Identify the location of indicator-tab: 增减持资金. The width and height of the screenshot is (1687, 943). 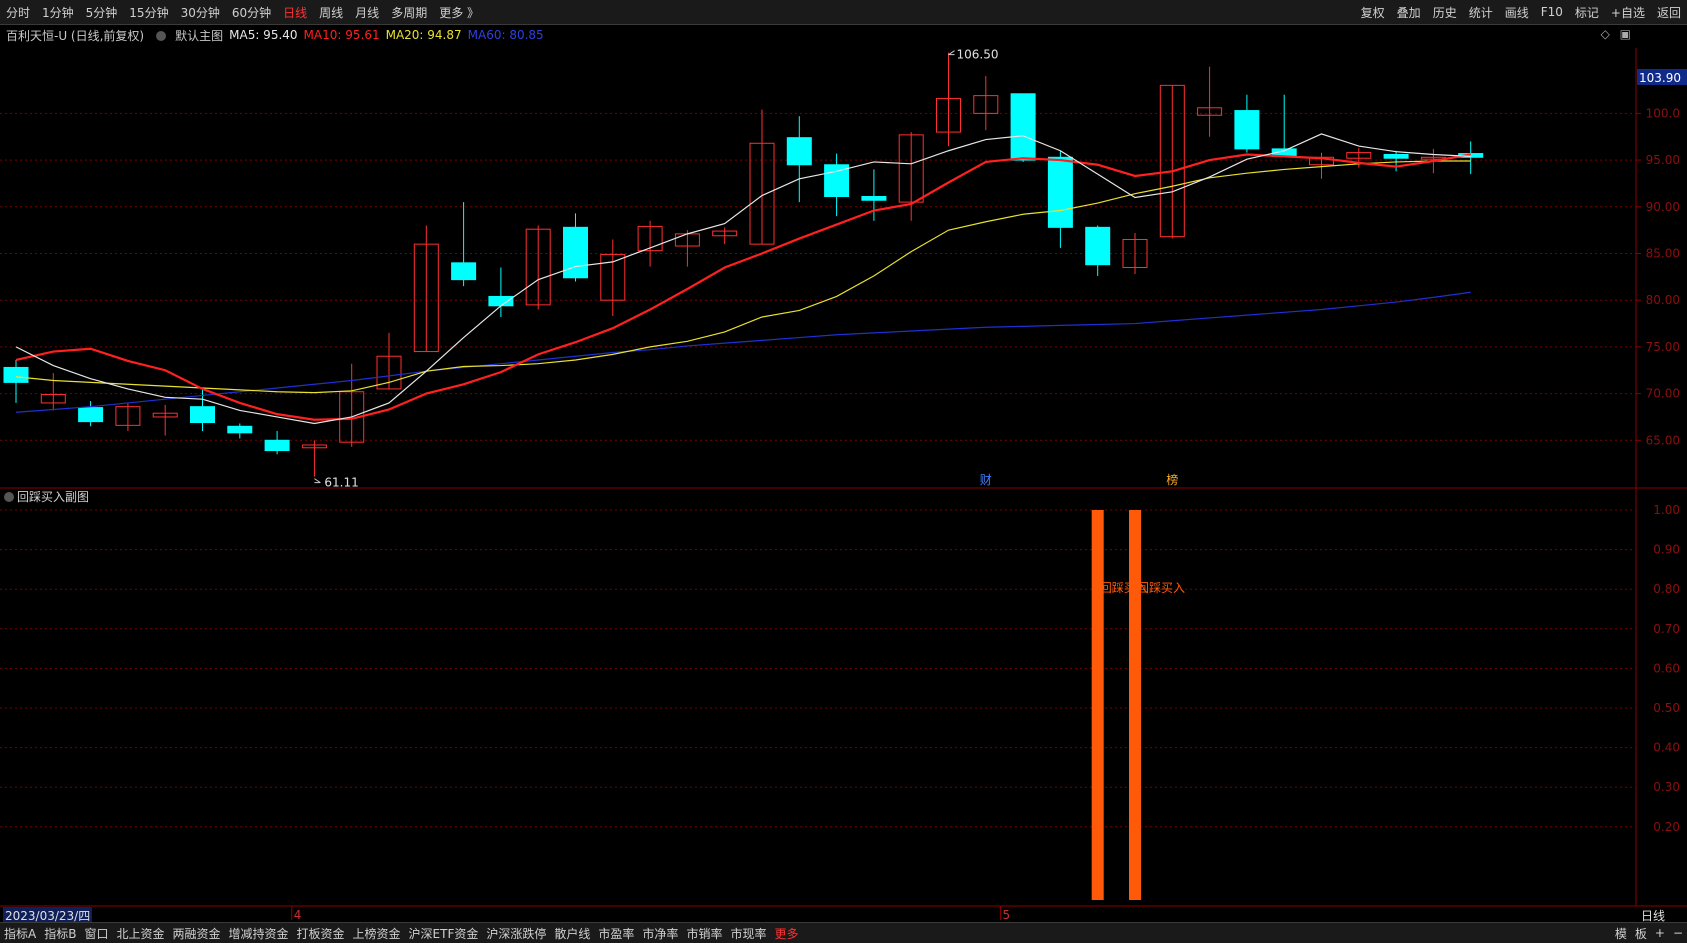
(259, 933).